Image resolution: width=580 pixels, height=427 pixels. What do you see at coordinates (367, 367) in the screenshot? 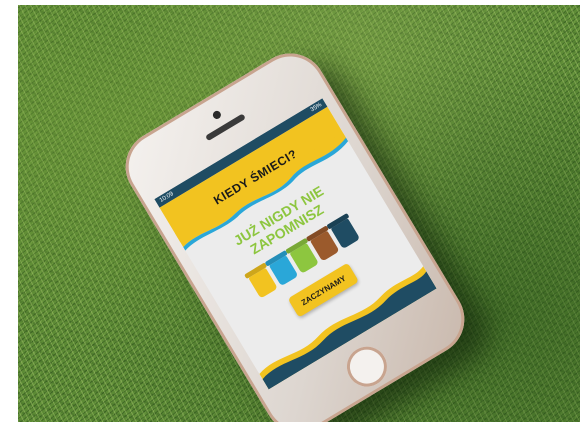
I see `home-button` at bounding box center [367, 367].